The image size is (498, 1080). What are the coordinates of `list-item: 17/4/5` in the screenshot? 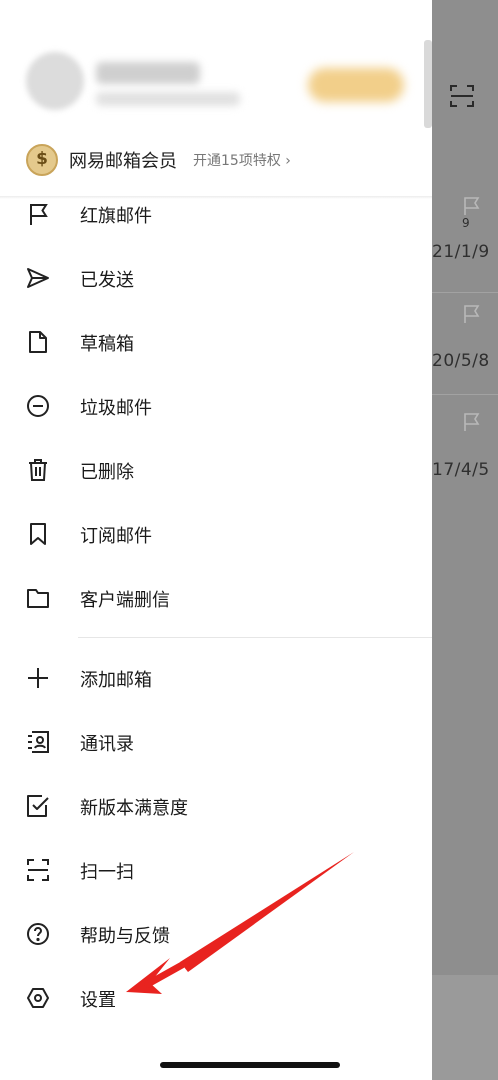 It's located at (465, 448).